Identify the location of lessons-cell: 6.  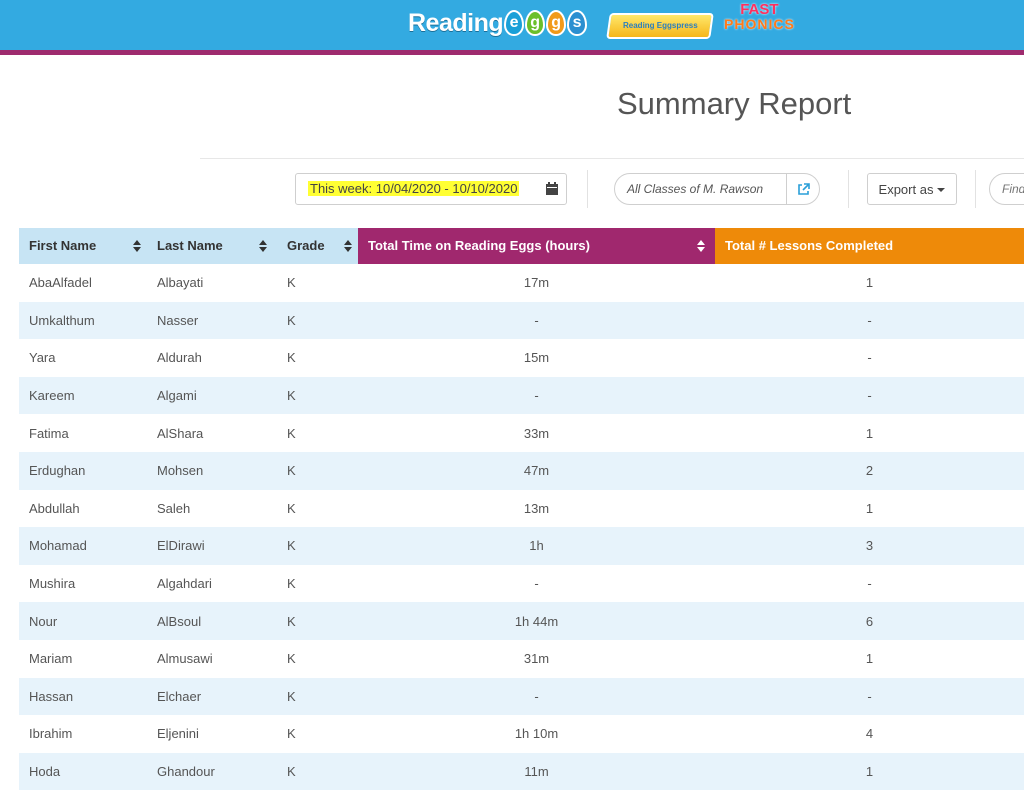
(869, 621).